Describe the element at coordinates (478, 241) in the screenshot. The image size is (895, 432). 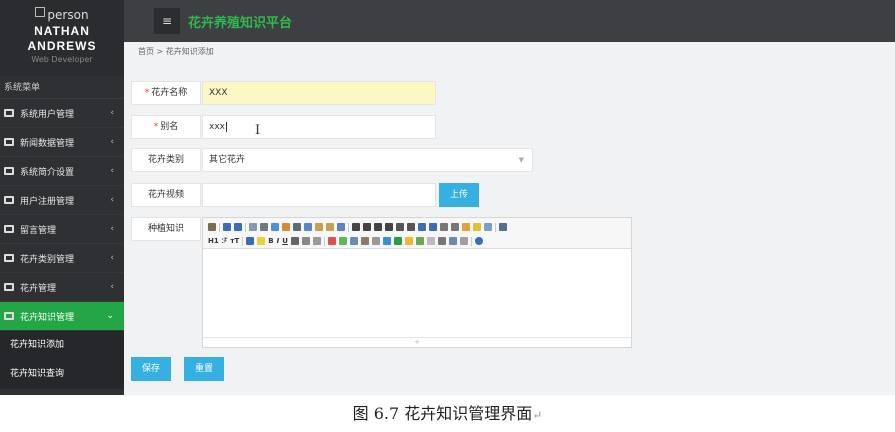
I see `help-icon` at that location.